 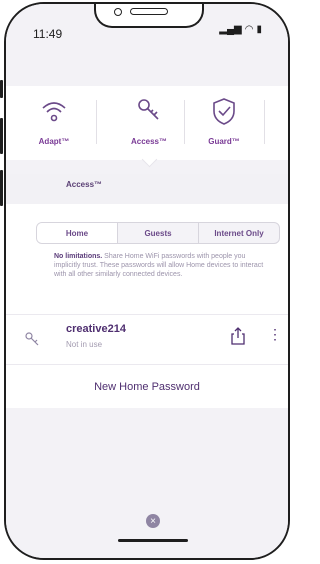 I want to click on section-title: Access™, so click(x=84, y=184).